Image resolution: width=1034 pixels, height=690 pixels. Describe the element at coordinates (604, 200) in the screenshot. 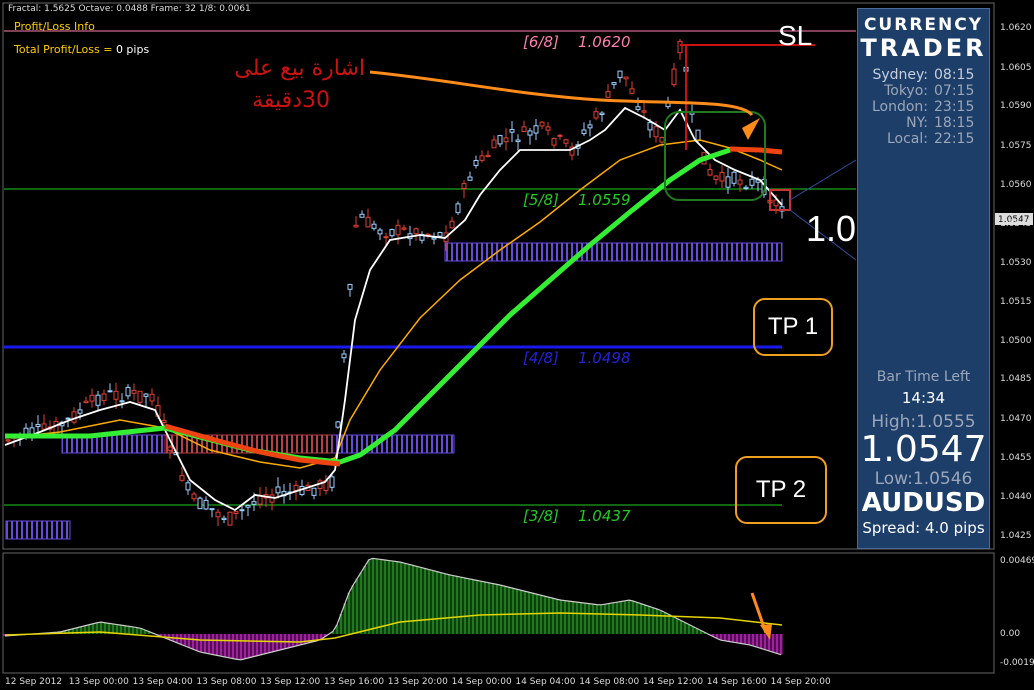

I see `level-5-8-value: 1.0559` at that location.